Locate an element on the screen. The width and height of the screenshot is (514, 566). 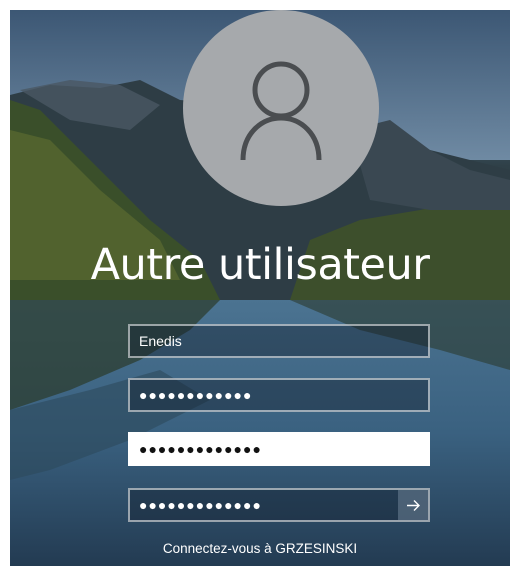
password-field-2: ●●●●●●●●●●●●● is located at coordinates (279, 449).